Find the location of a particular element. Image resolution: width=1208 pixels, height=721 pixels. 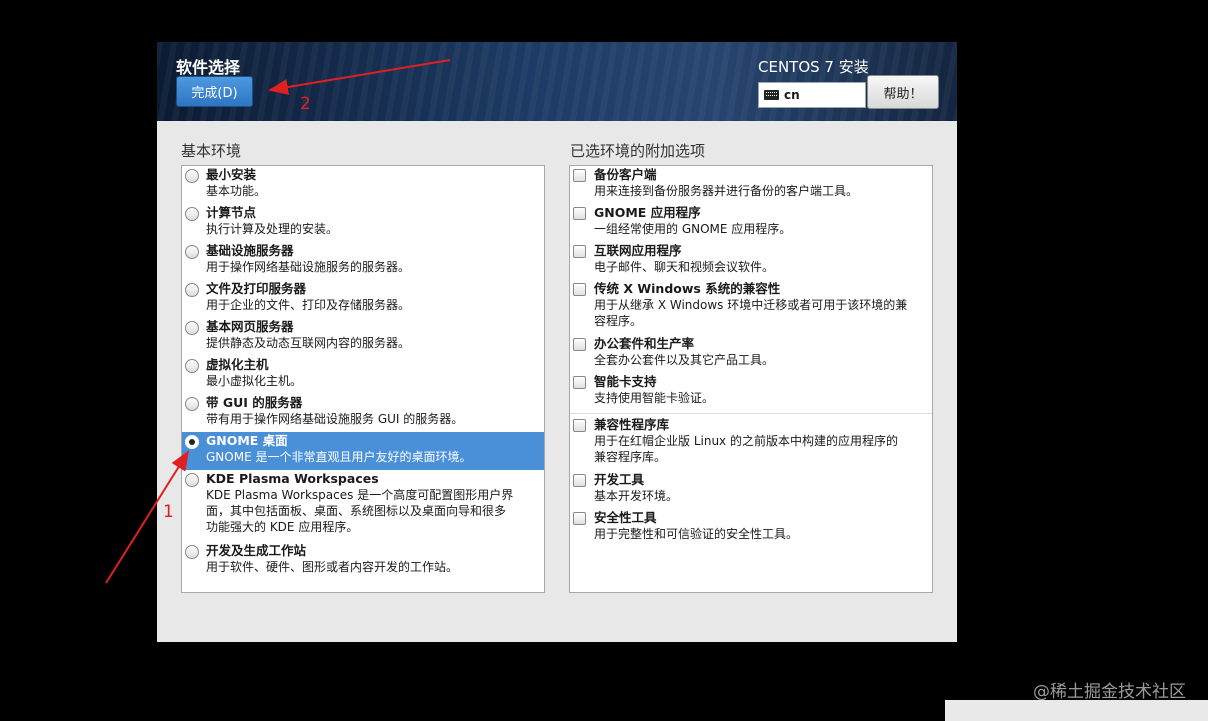

env-item-gnome-desktop: GNOME 桌面 GNOME 是一个非常直观且用户友好的桌面环境。 is located at coordinates (363, 451).